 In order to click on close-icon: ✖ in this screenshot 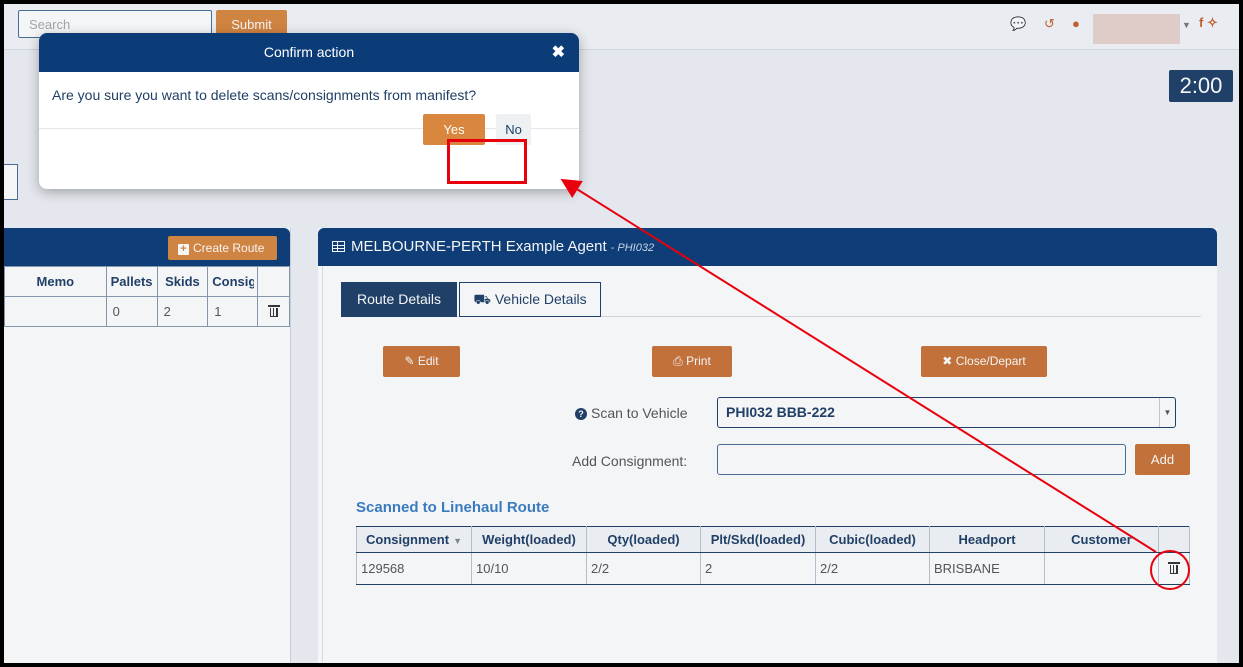, I will do `click(558, 52)`.